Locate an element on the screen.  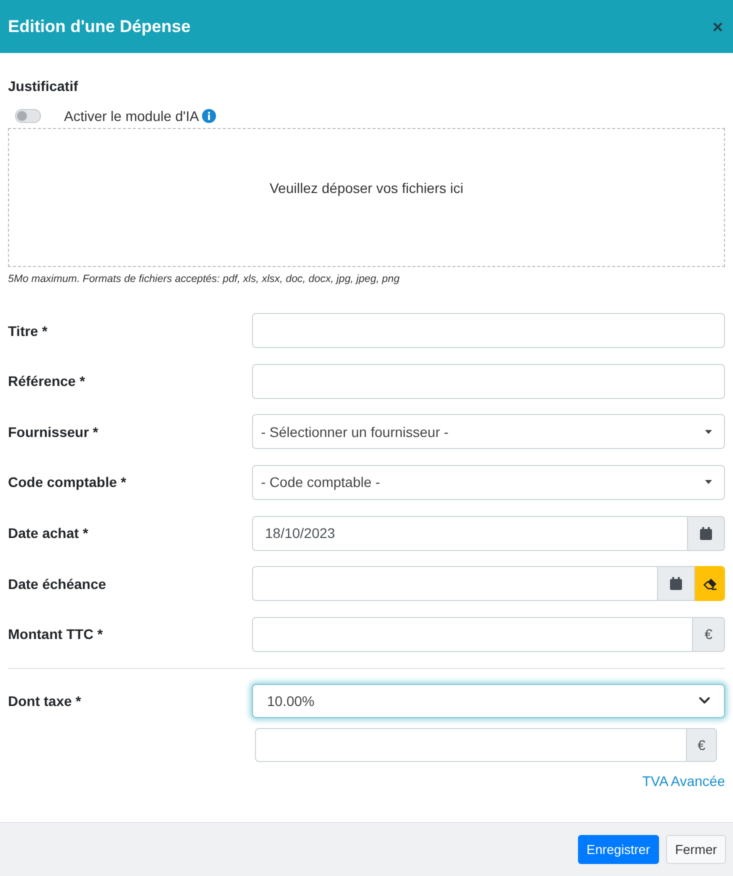
field-label: Date échéance is located at coordinates (57, 583).